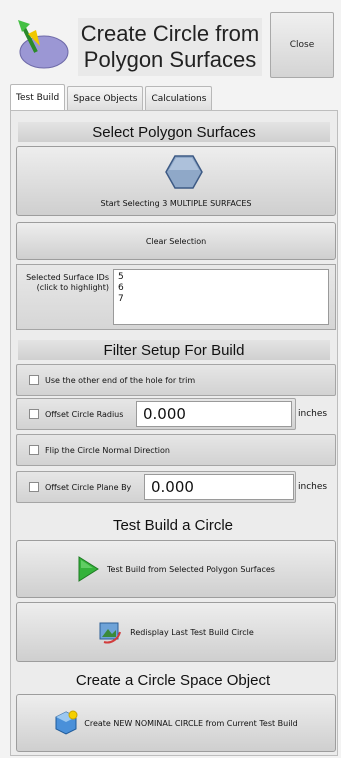  I want to click on offset-plane-checkbox, so click(34, 487).